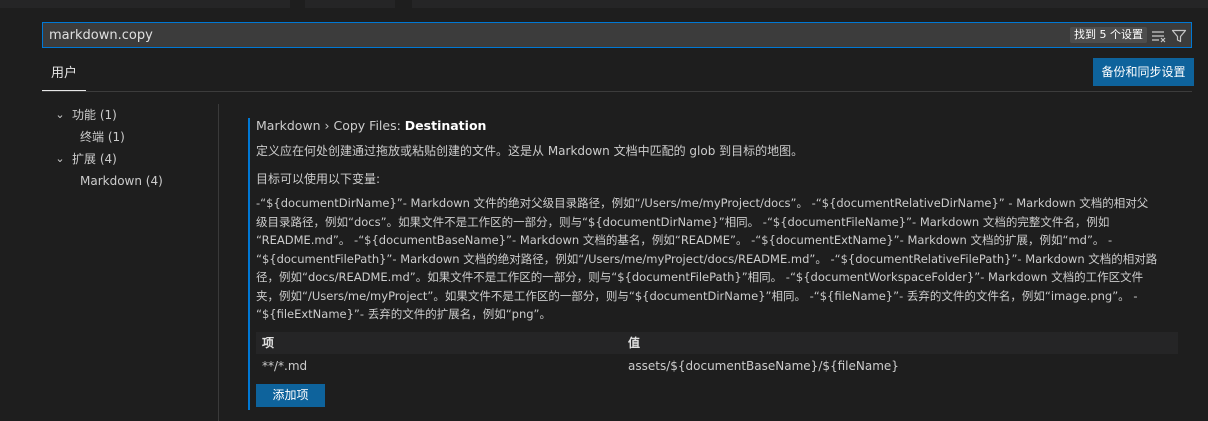 The height and width of the screenshot is (421, 1208). What do you see at coordinates (130, 115) in the screenshot?
I see `toc-item-features: ⌄ 功能 (1)` at bounding box center [130, 115].